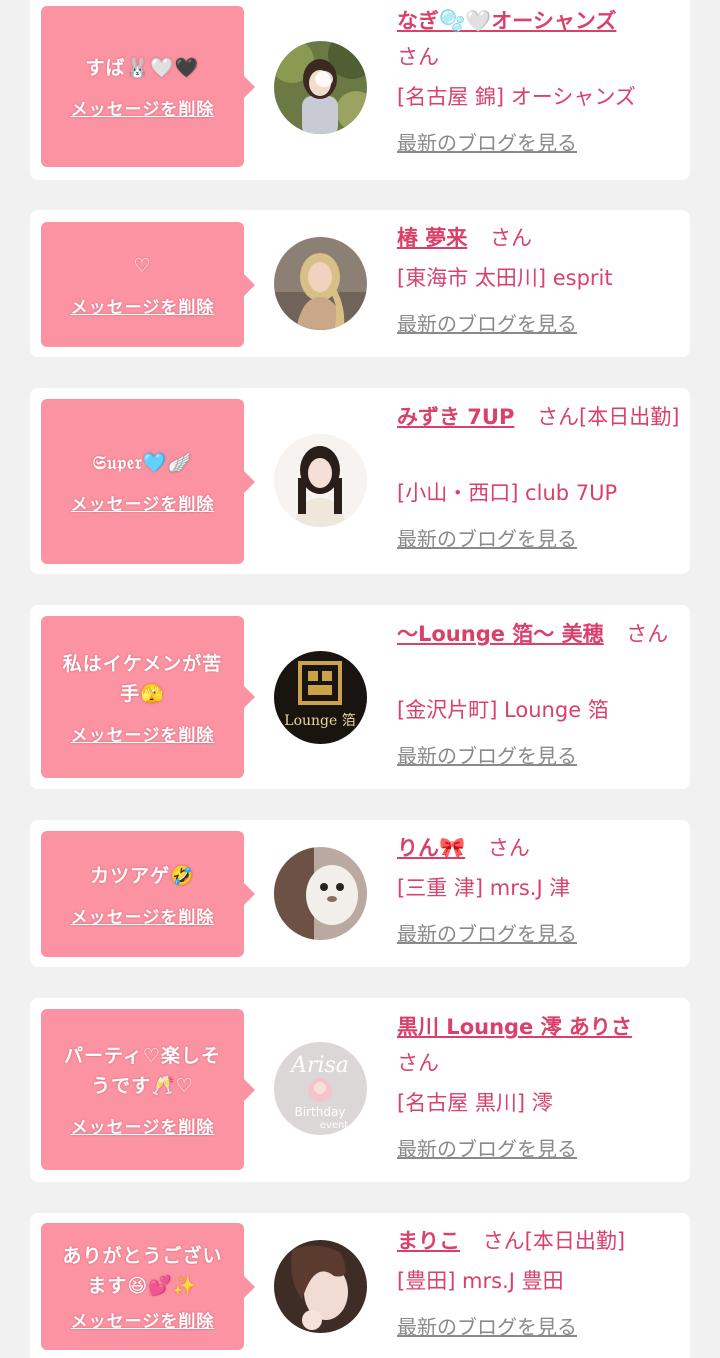 This screenshot has width=720, height=1358. I want to click on message-text: 私はイケメンが苦 手🫣, so click(142, 678).